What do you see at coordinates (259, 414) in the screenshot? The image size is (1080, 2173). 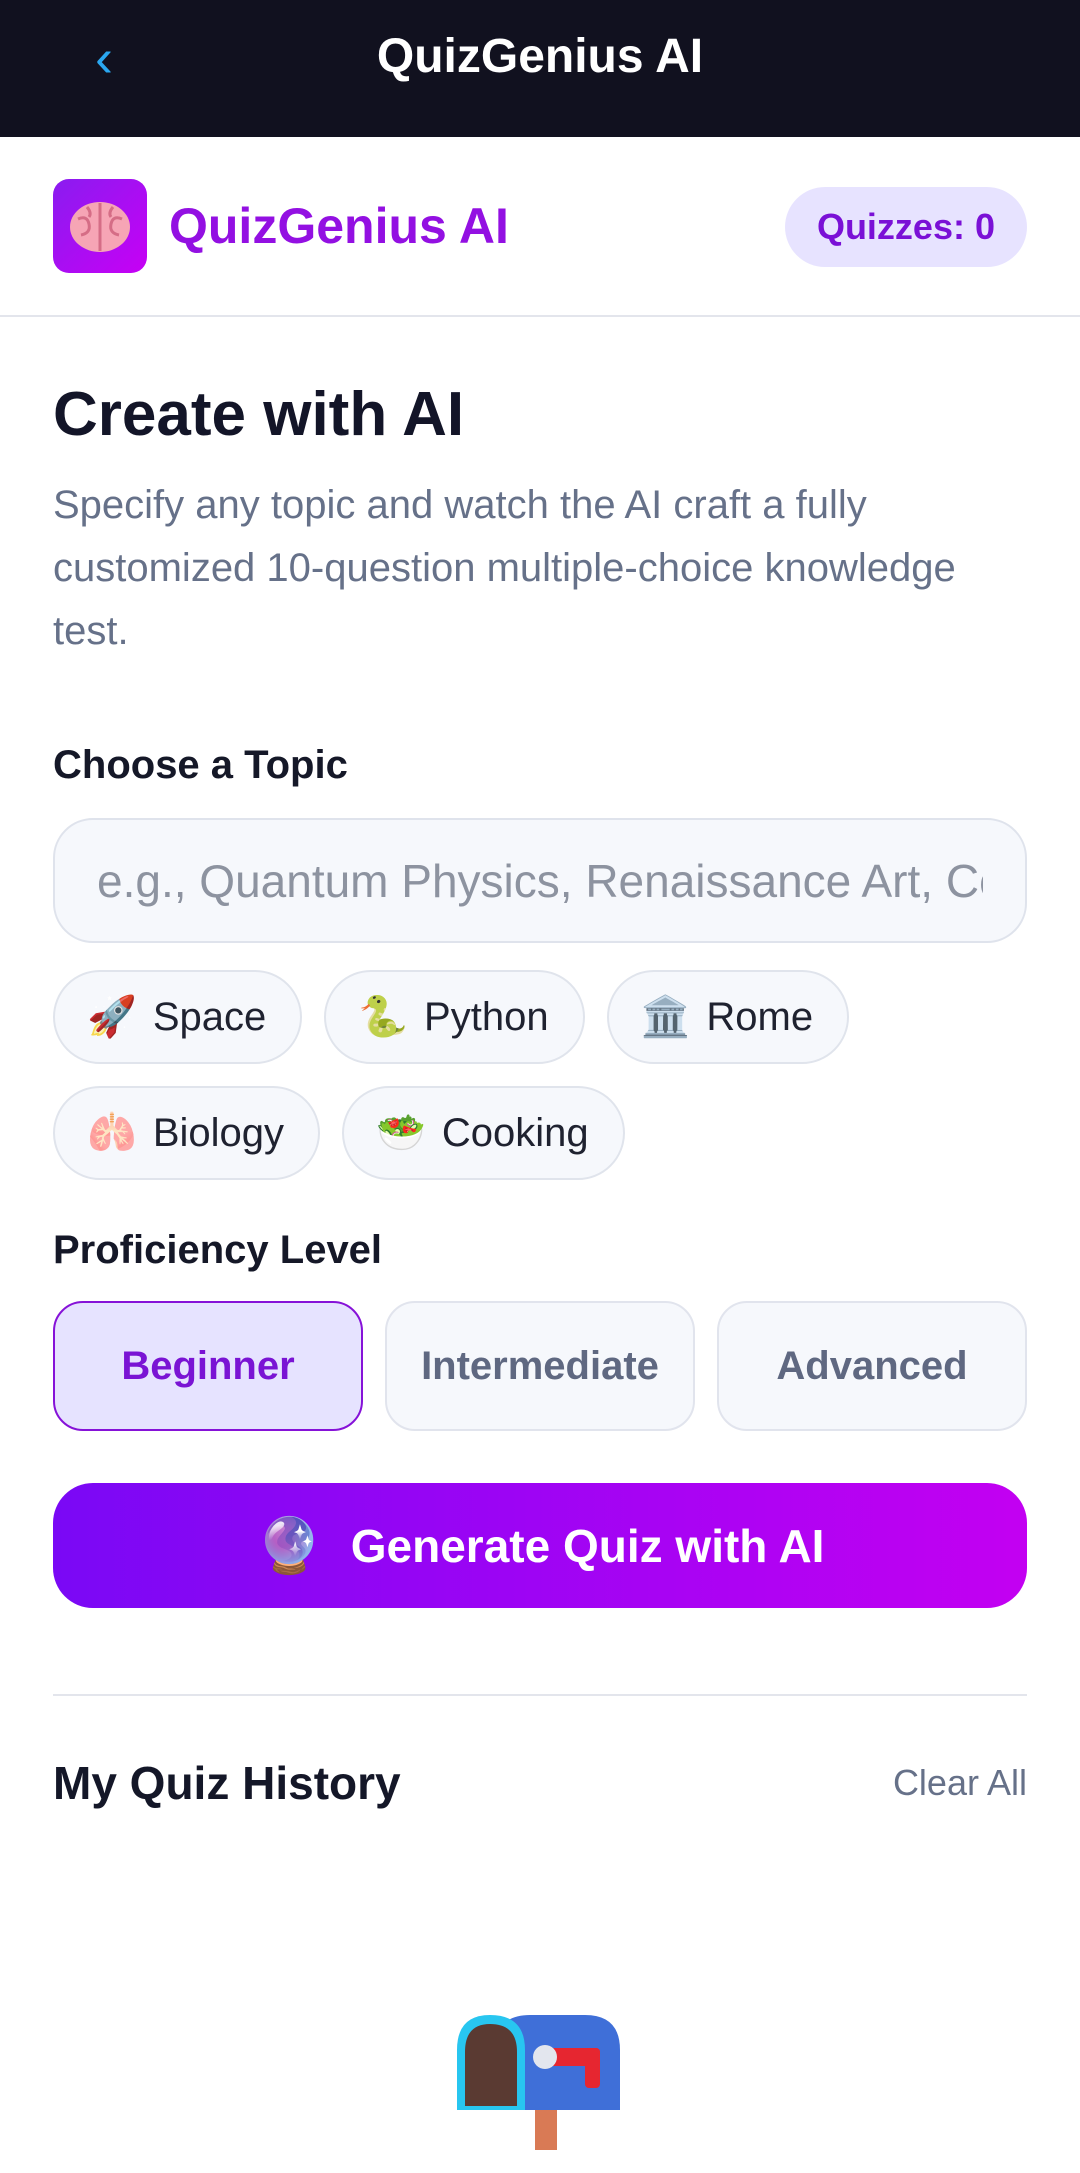 I see `section-title: Create with AI` at bounding box center [259, 414].